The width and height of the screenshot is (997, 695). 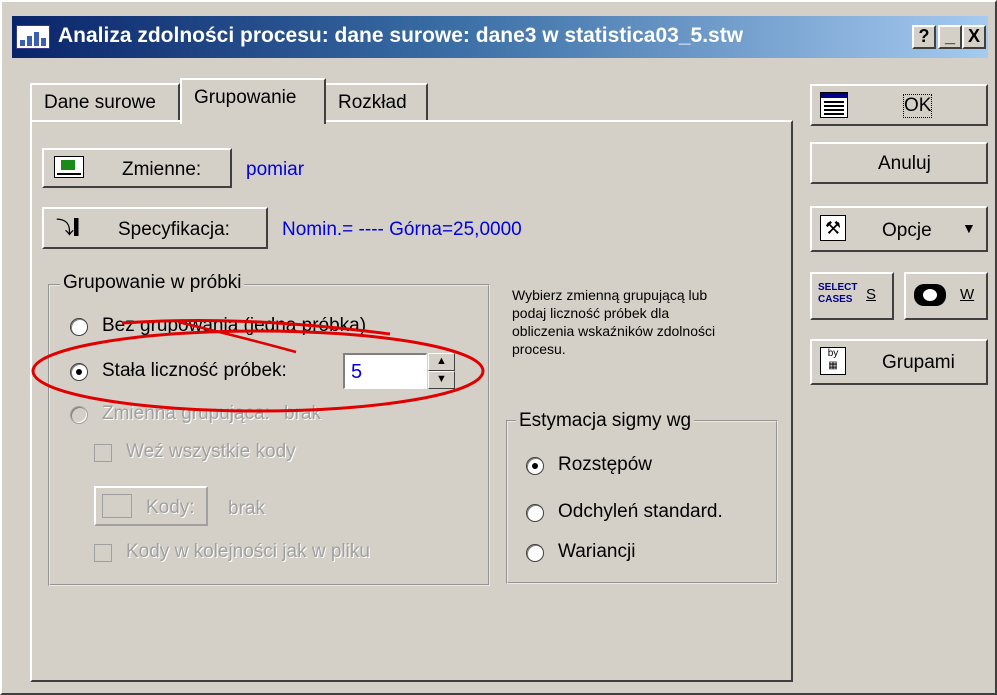 What do you see at coordinates (918, 362) in the screenshot?
I see `by-groups-button-label: Grupami` at bounding box center [918, 362].